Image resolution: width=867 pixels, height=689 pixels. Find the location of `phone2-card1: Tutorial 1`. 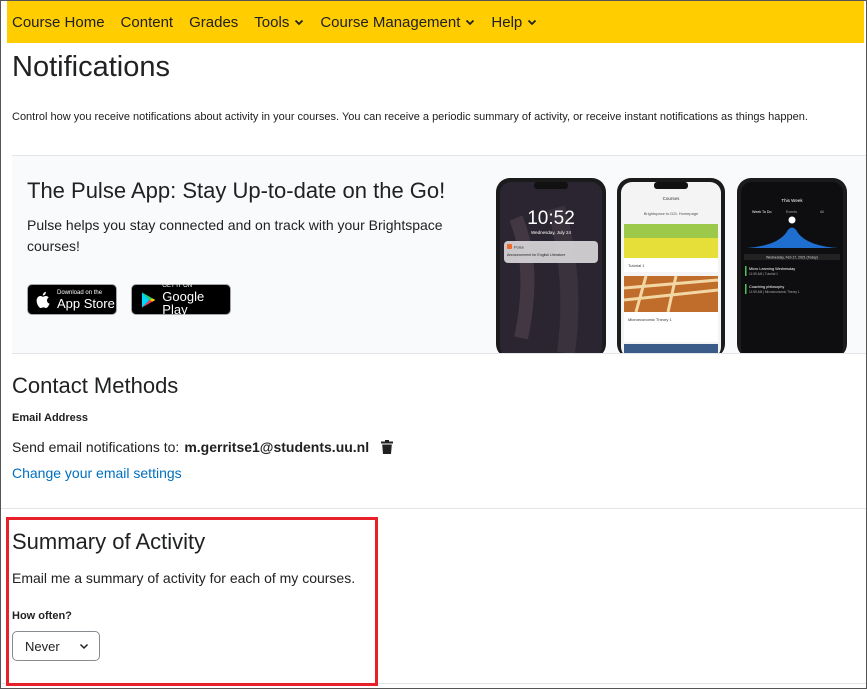

phone2-card1: Tutorial 1 is located at coordinates (636, 265).